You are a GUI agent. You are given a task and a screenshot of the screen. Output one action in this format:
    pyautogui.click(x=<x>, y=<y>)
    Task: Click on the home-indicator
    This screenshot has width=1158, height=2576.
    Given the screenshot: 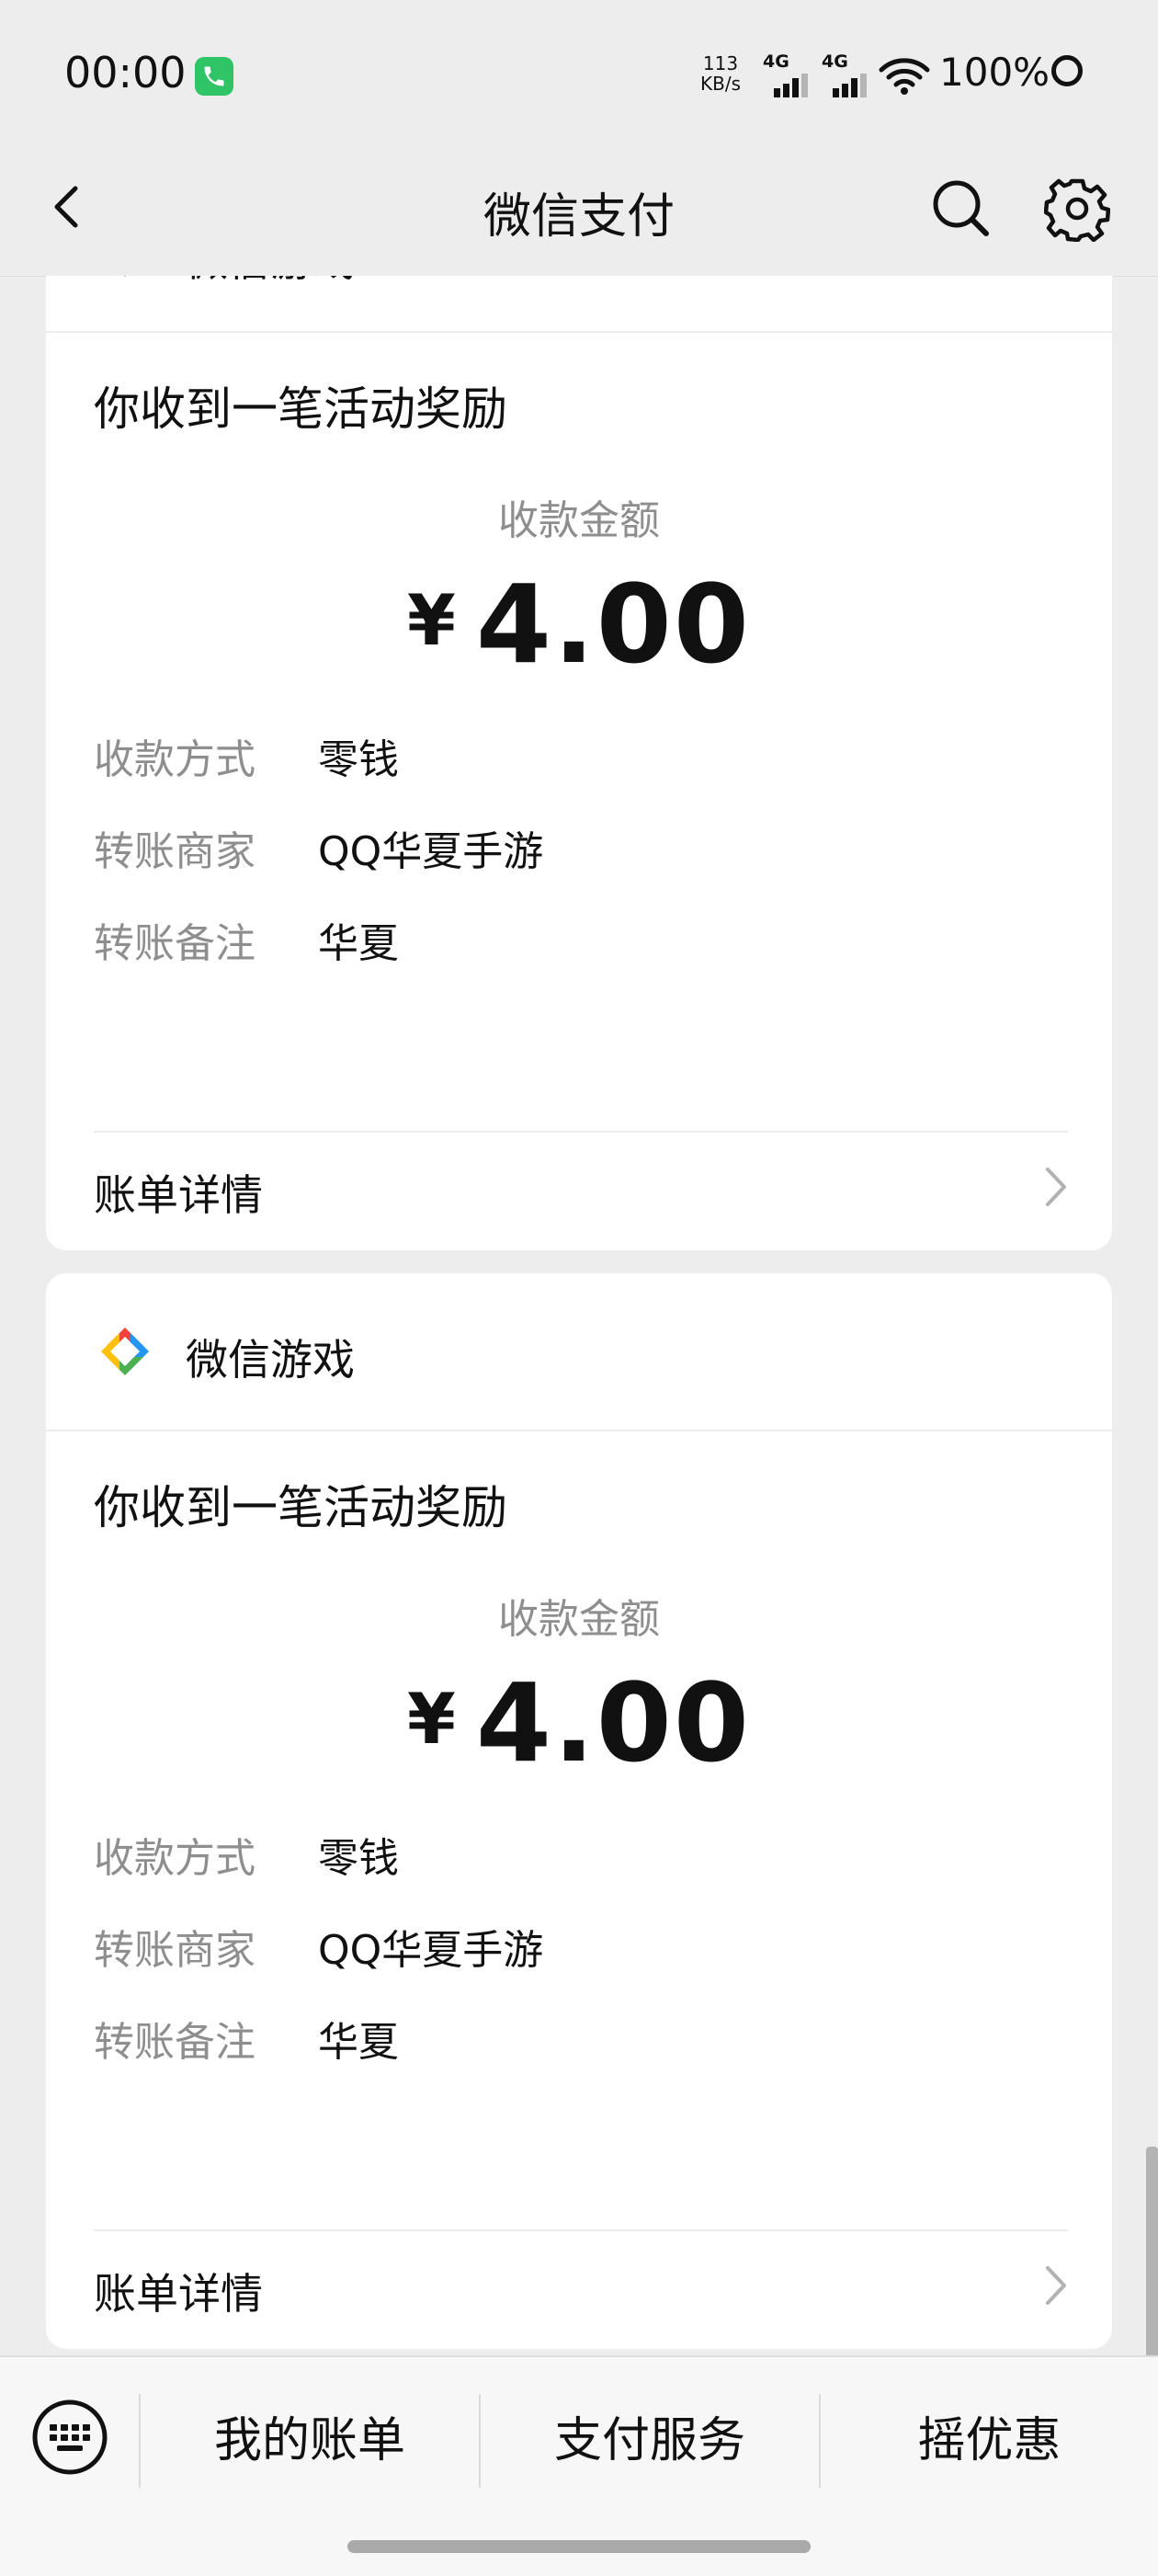 What is the action you would take?
    pyautogui.click(x=579, y=2546)
    